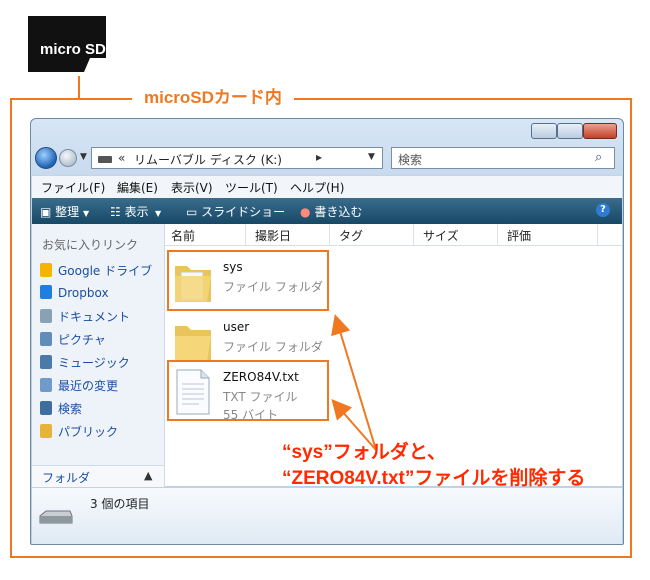  What do you see at coordinates (454, 466) in the screenshot?
I see `annotation-text: “sys”フォルダと、 “ZERO84V.txt”ファイルを削除する` at bounding box center [454, 466].